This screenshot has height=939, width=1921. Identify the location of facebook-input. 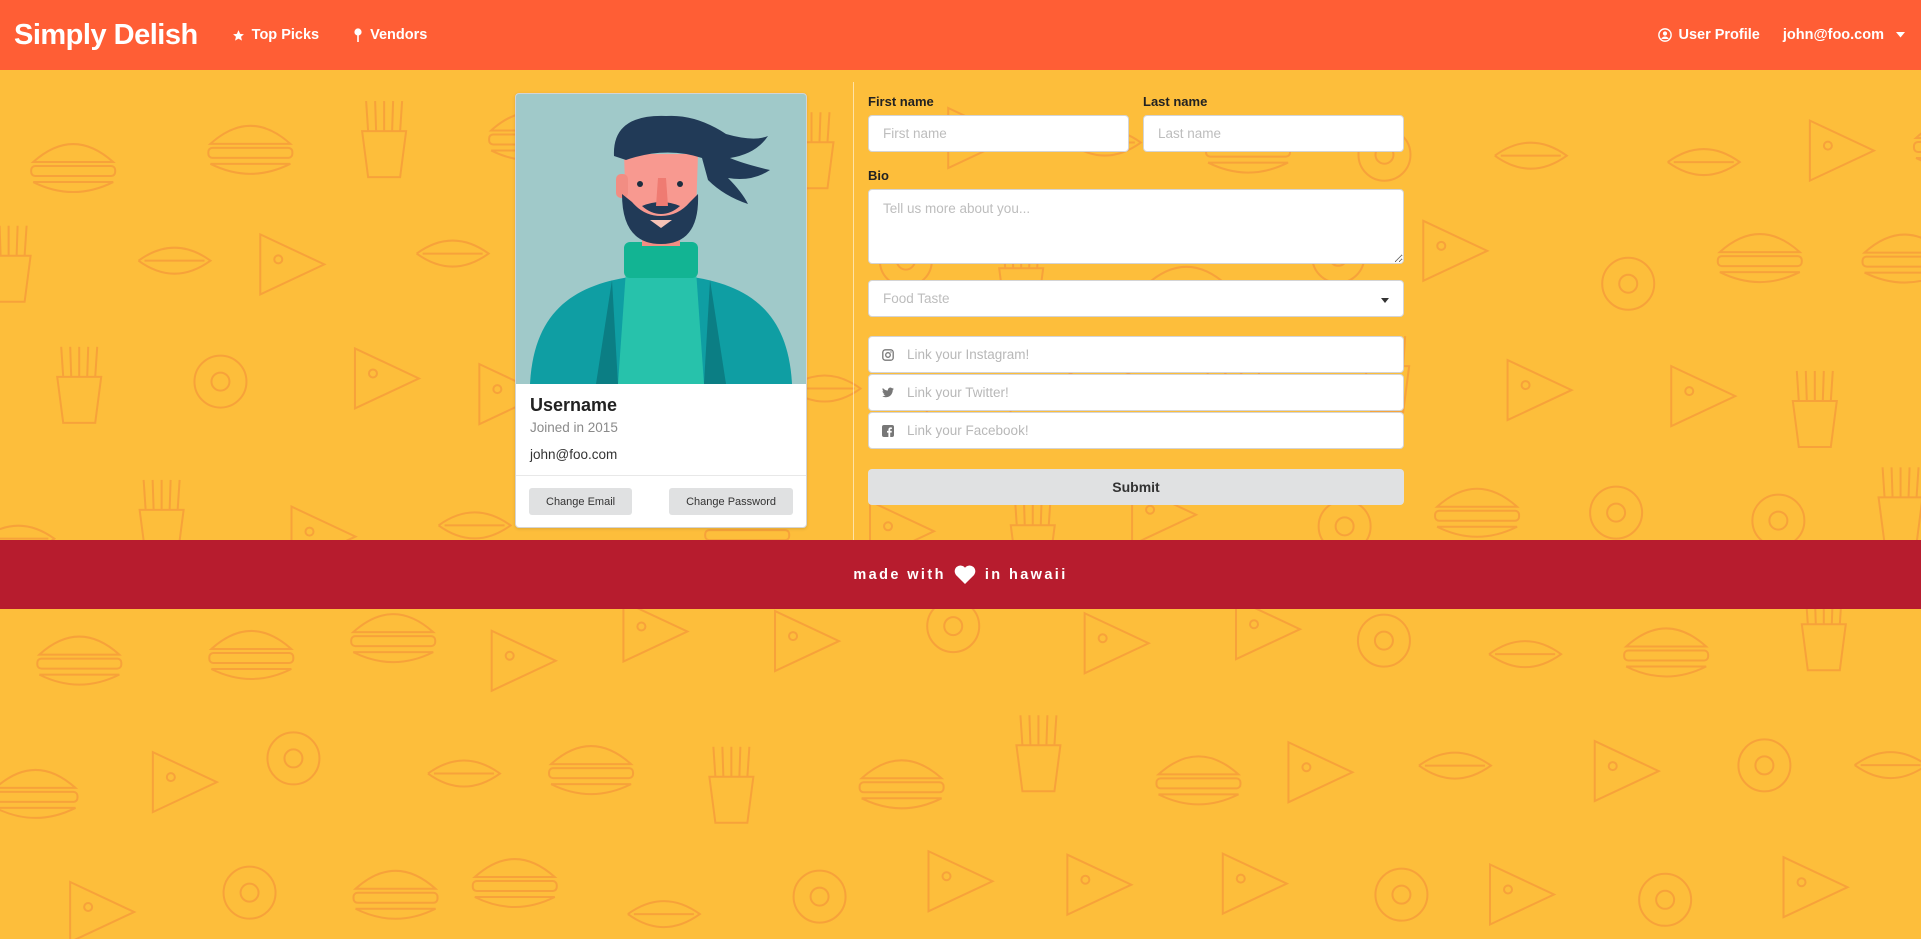
(1155, 430).